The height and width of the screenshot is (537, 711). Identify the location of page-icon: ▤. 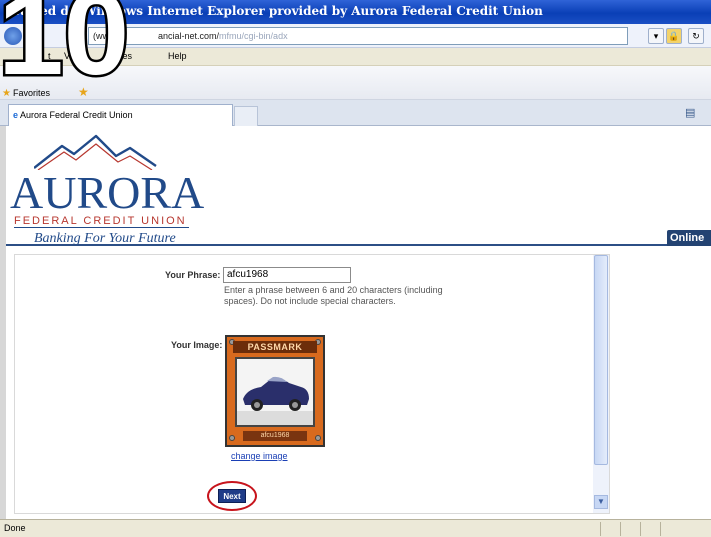
(690, 112).